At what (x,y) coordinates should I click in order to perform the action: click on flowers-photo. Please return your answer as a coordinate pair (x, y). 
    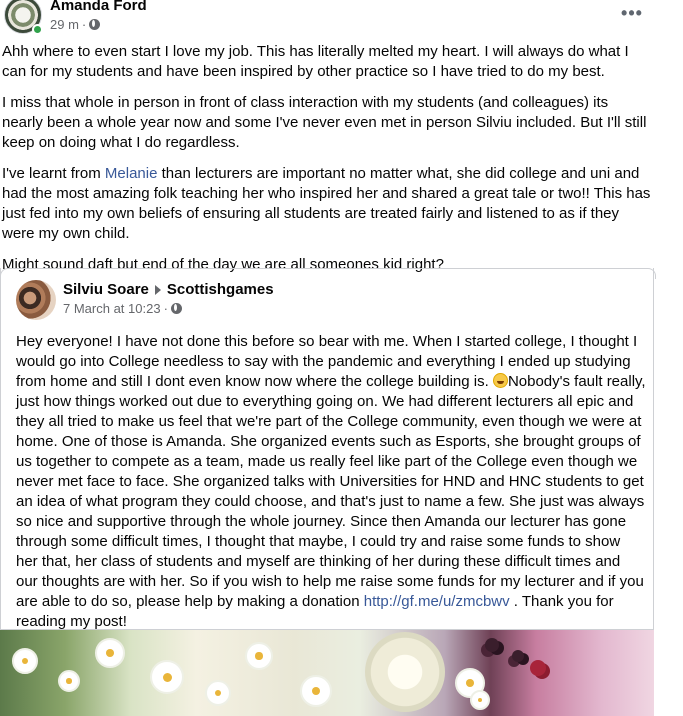
    Looking at the image, I should click on (327, 673).